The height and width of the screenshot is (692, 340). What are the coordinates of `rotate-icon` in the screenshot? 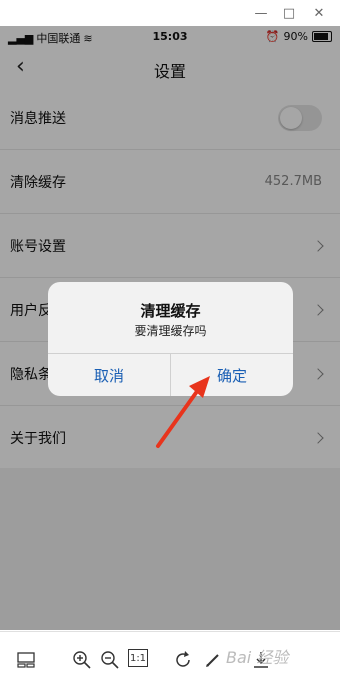 It's located at (183, 660).